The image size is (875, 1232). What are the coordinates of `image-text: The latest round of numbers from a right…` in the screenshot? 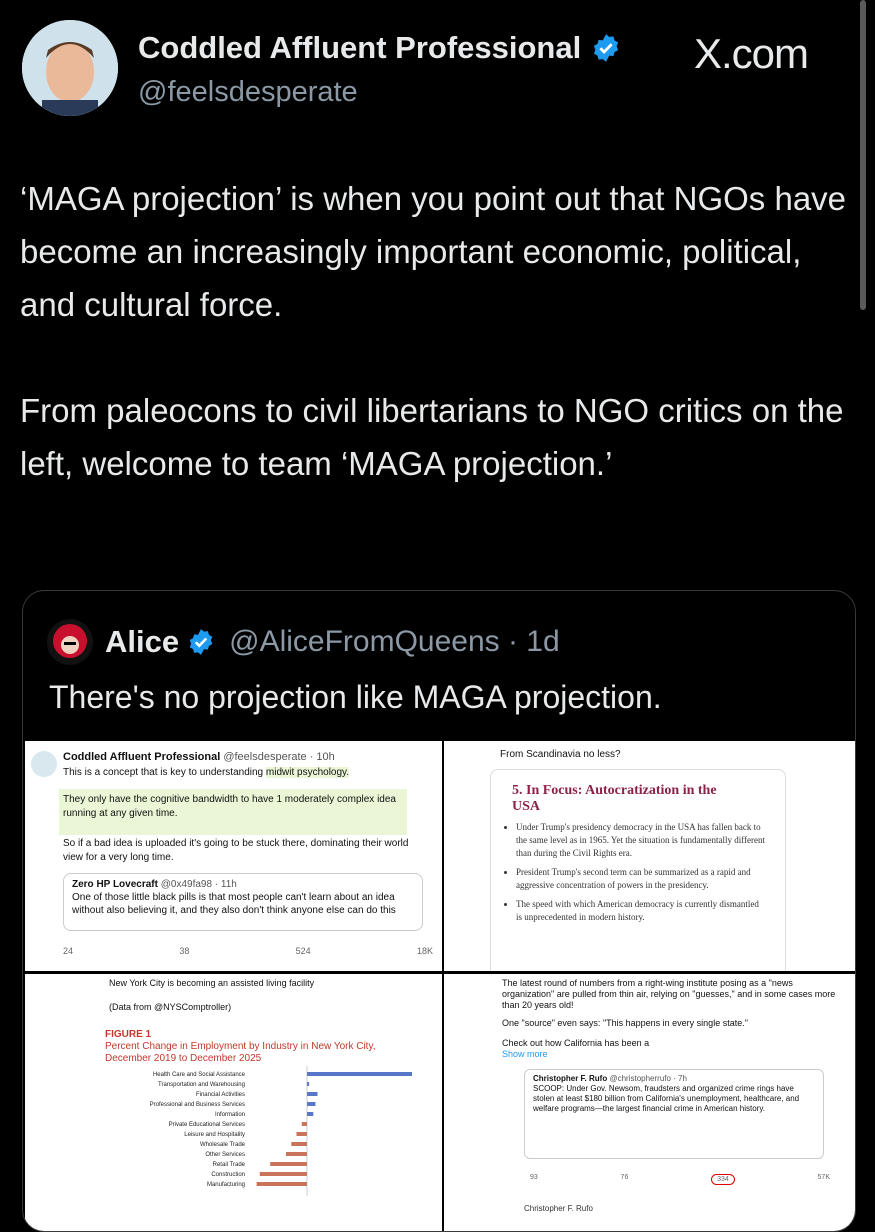 It's located at (669, 994).